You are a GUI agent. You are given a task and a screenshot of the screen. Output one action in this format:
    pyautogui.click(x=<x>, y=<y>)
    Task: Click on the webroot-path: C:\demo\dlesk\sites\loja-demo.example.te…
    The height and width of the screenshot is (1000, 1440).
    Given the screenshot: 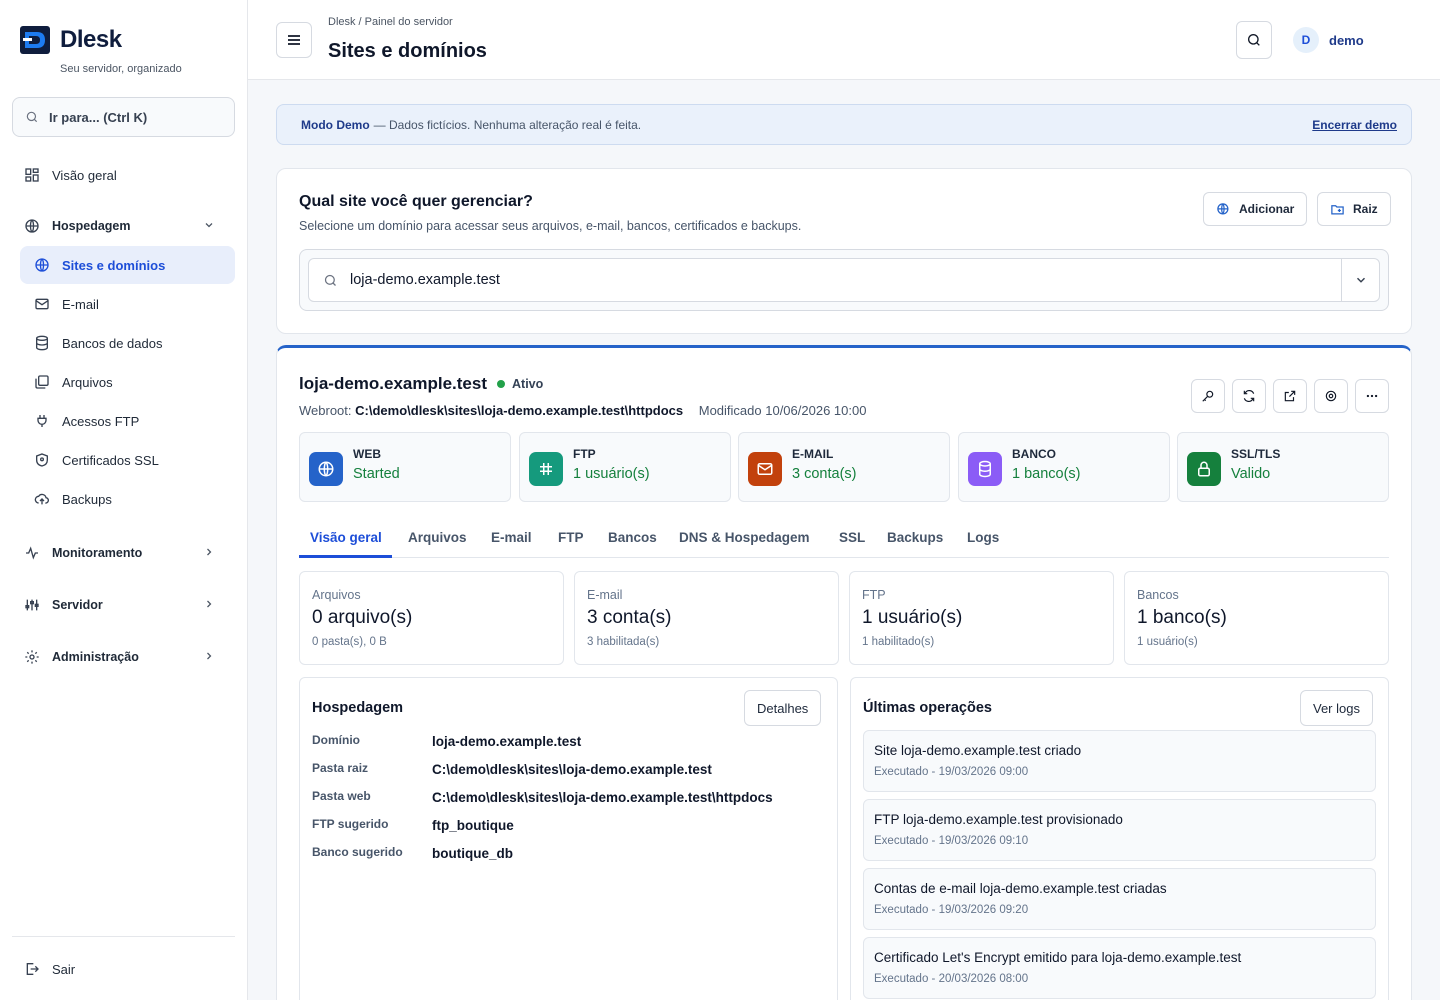 What is the action you would take?
    pyautogui.click(x=519, y=410)
    